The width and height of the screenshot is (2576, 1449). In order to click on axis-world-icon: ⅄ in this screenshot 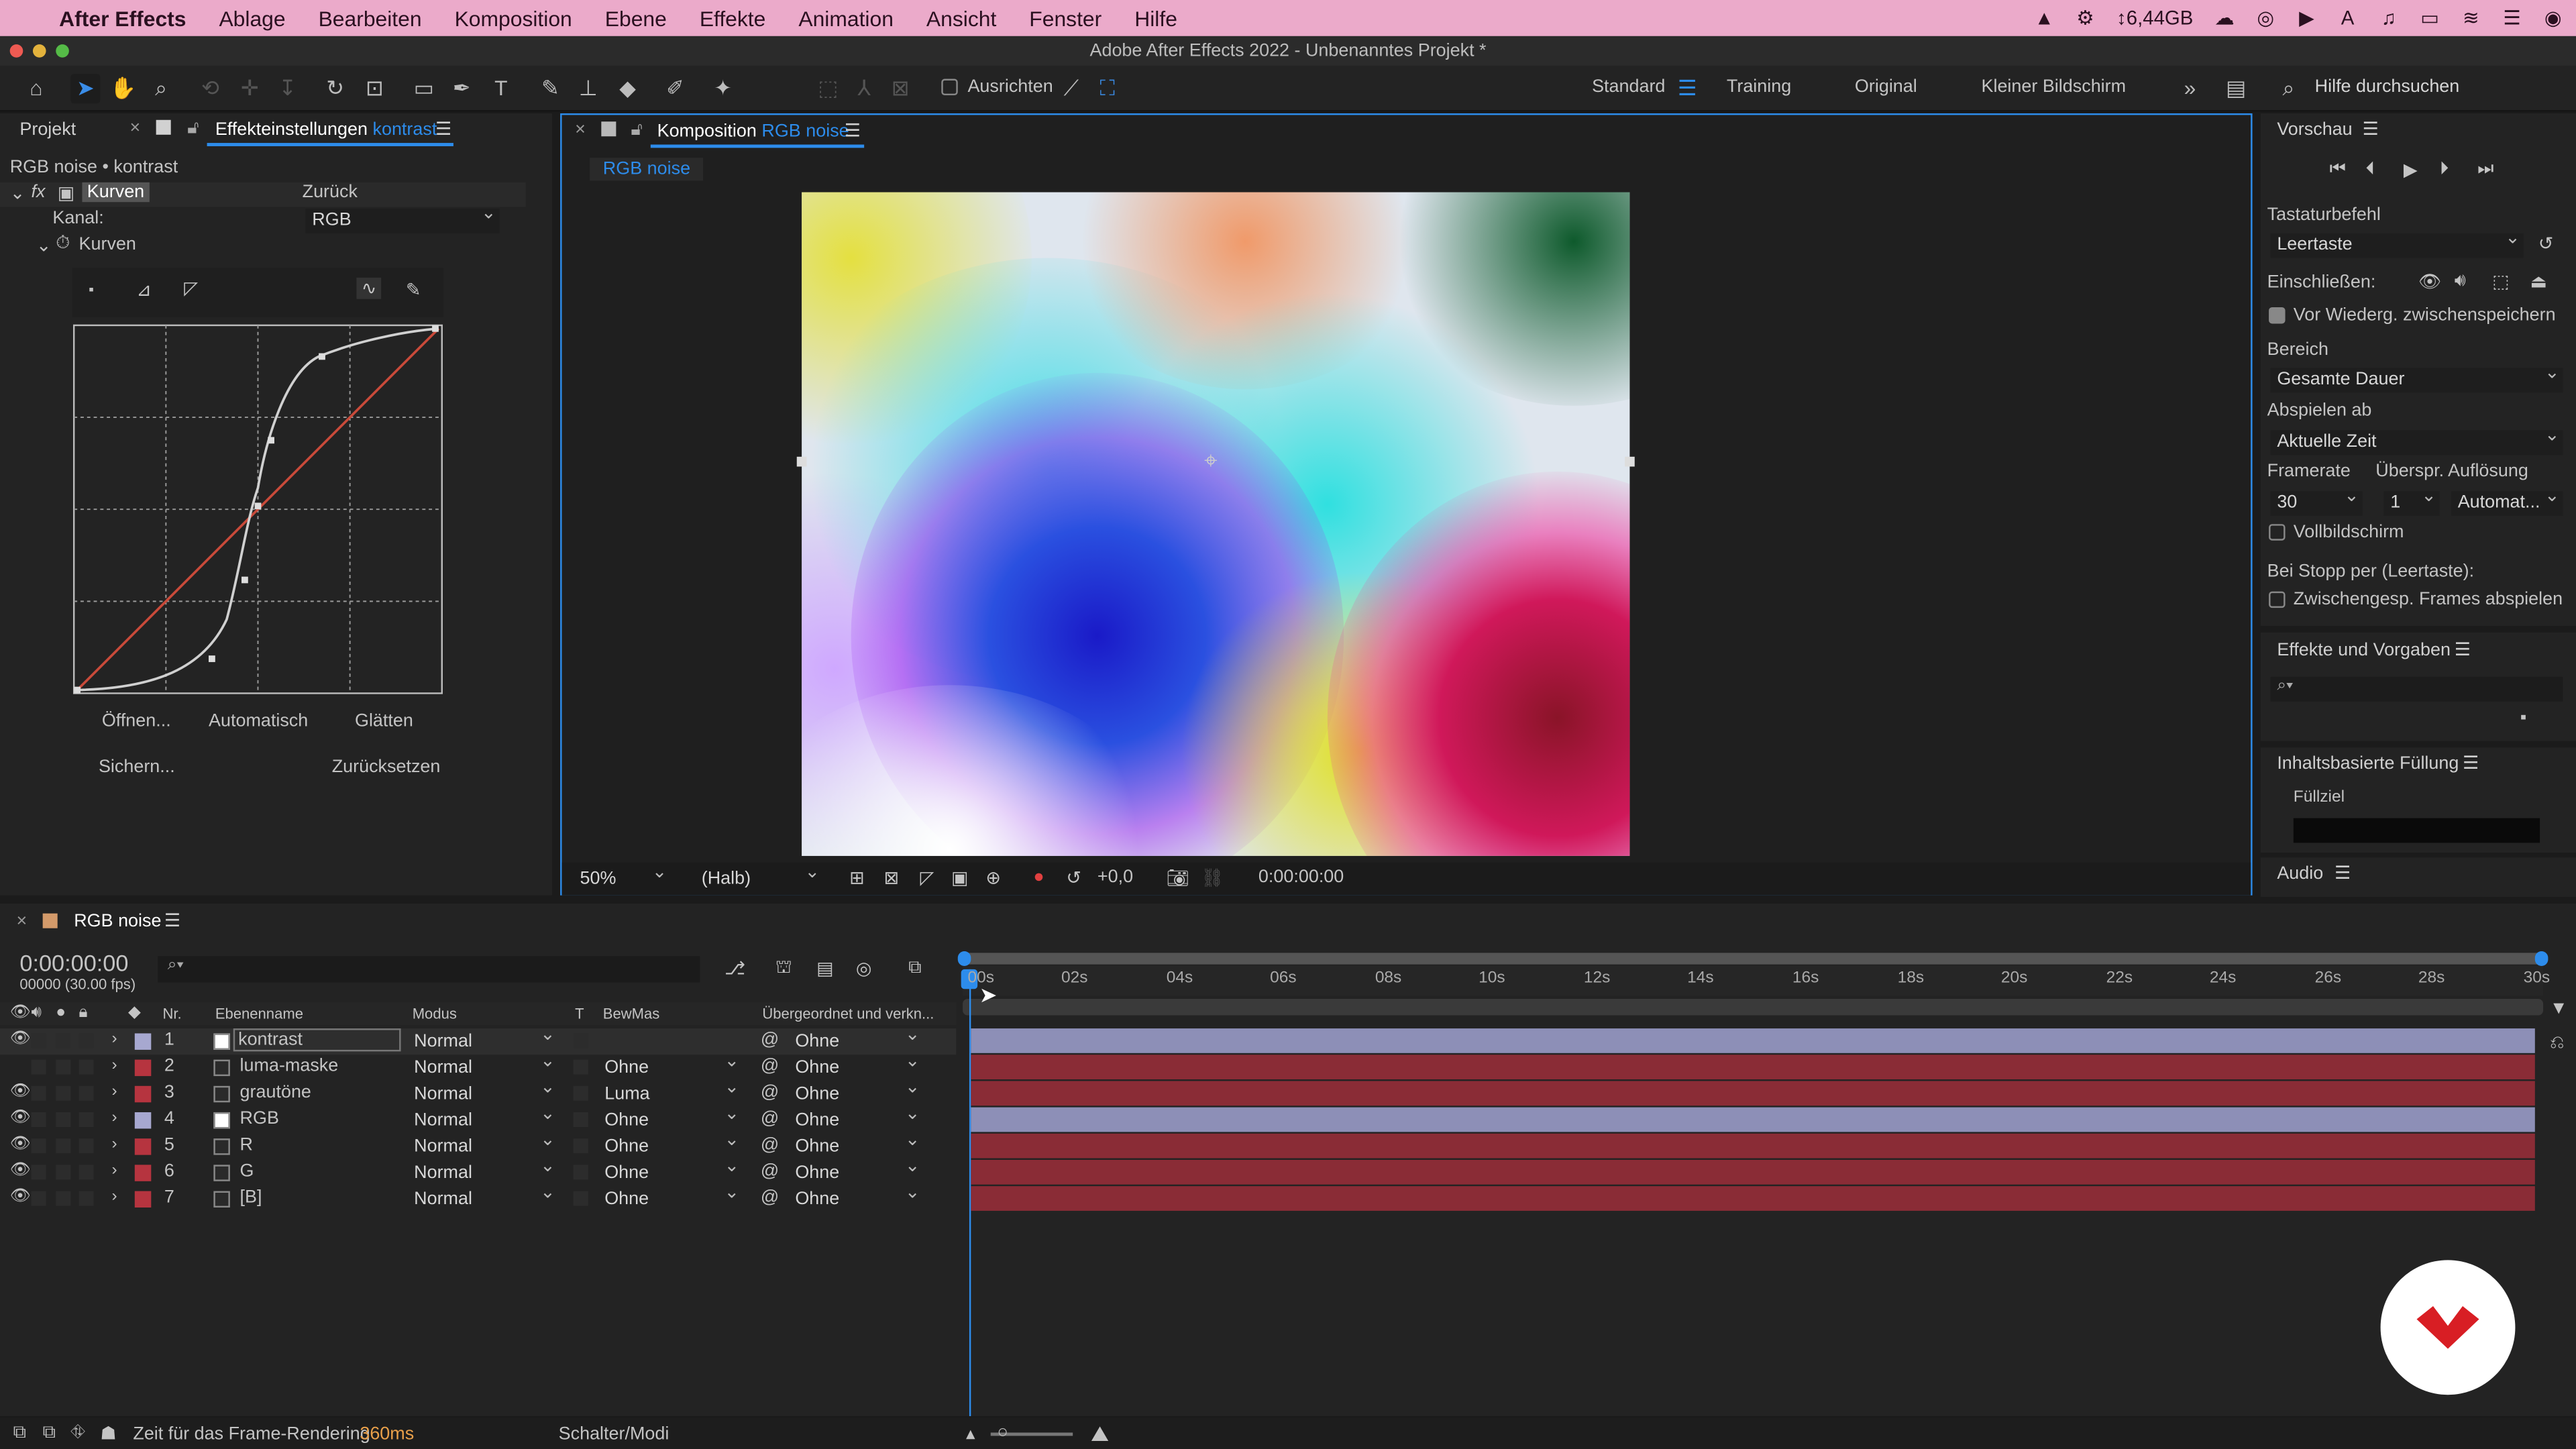, I will do `click(864, 88)`.